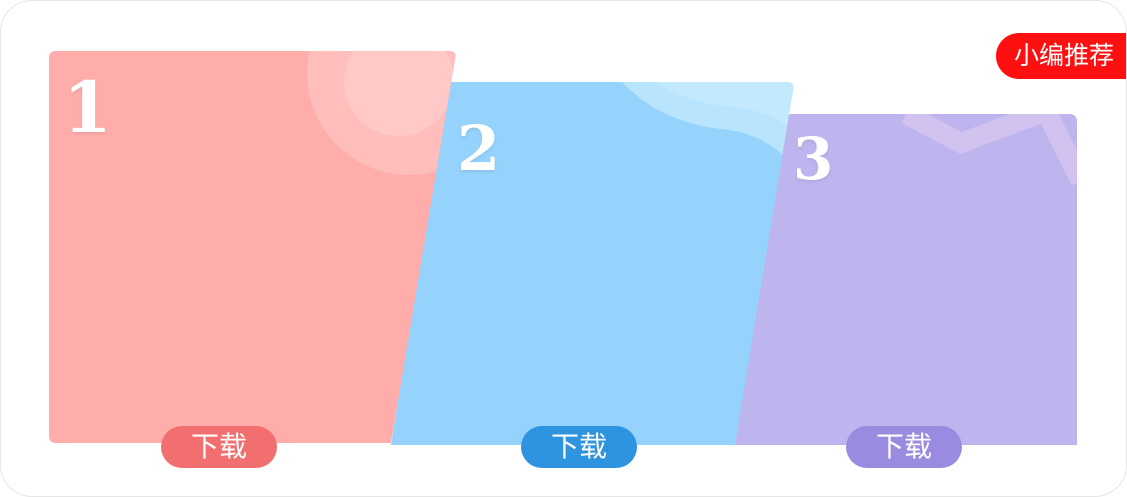  I want to click on card-3-number: 3, so click(813, 159).